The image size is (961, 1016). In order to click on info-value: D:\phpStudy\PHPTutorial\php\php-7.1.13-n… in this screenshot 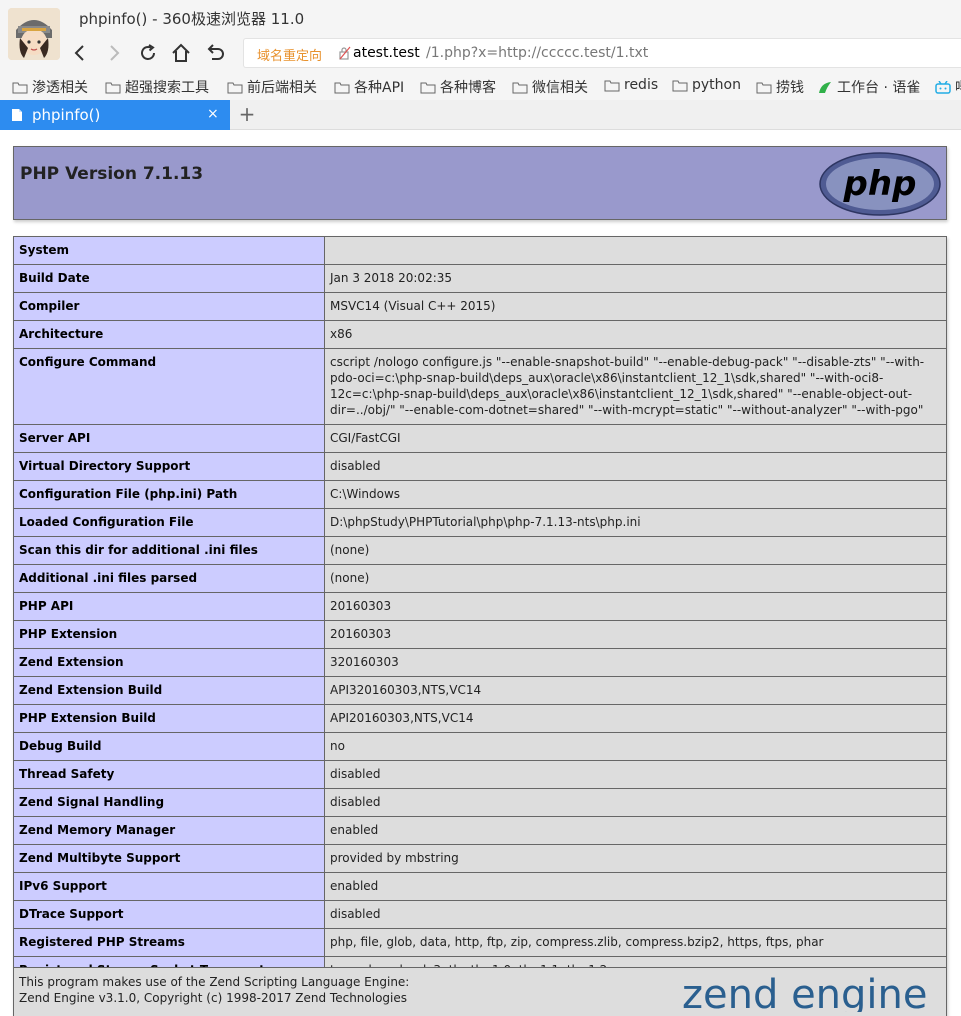, I will do `click(635, 522)`.